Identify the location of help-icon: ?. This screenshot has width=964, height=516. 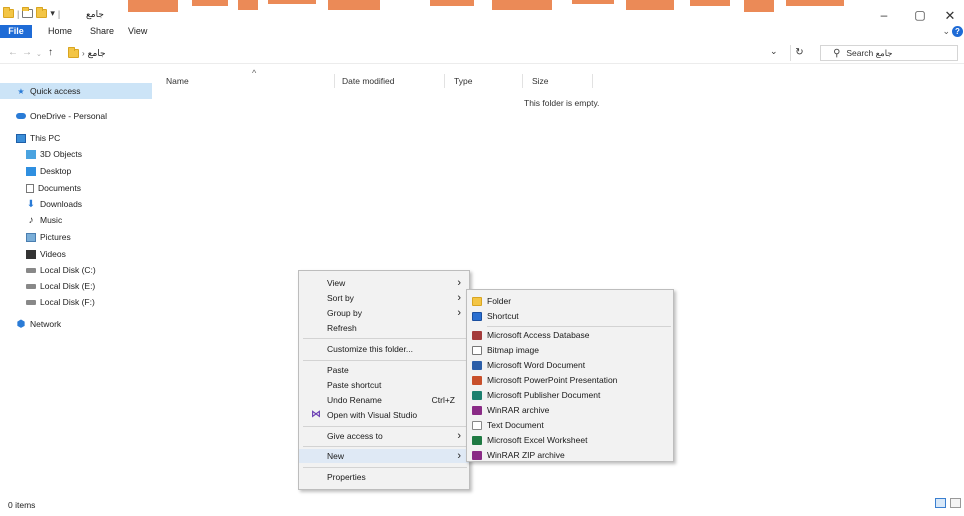
(957, 31).